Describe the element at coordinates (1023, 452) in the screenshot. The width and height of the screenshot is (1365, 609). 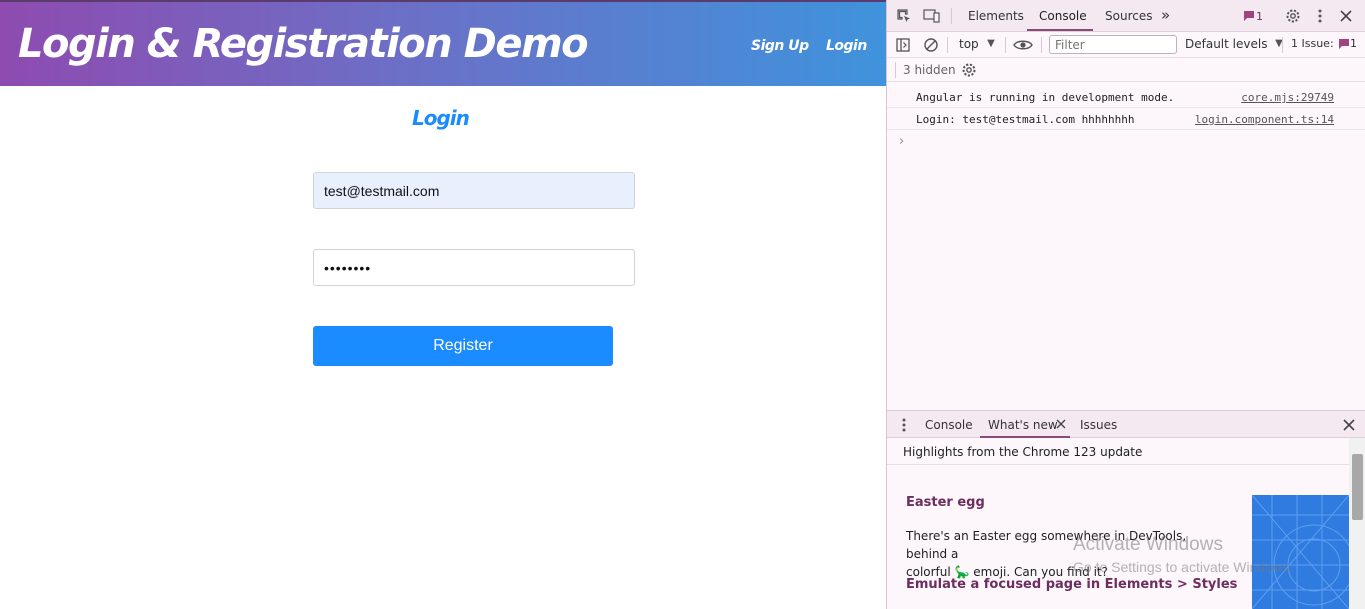
I see `whats-new-highlights: Highlights from the Chrome 123 update` at that location.